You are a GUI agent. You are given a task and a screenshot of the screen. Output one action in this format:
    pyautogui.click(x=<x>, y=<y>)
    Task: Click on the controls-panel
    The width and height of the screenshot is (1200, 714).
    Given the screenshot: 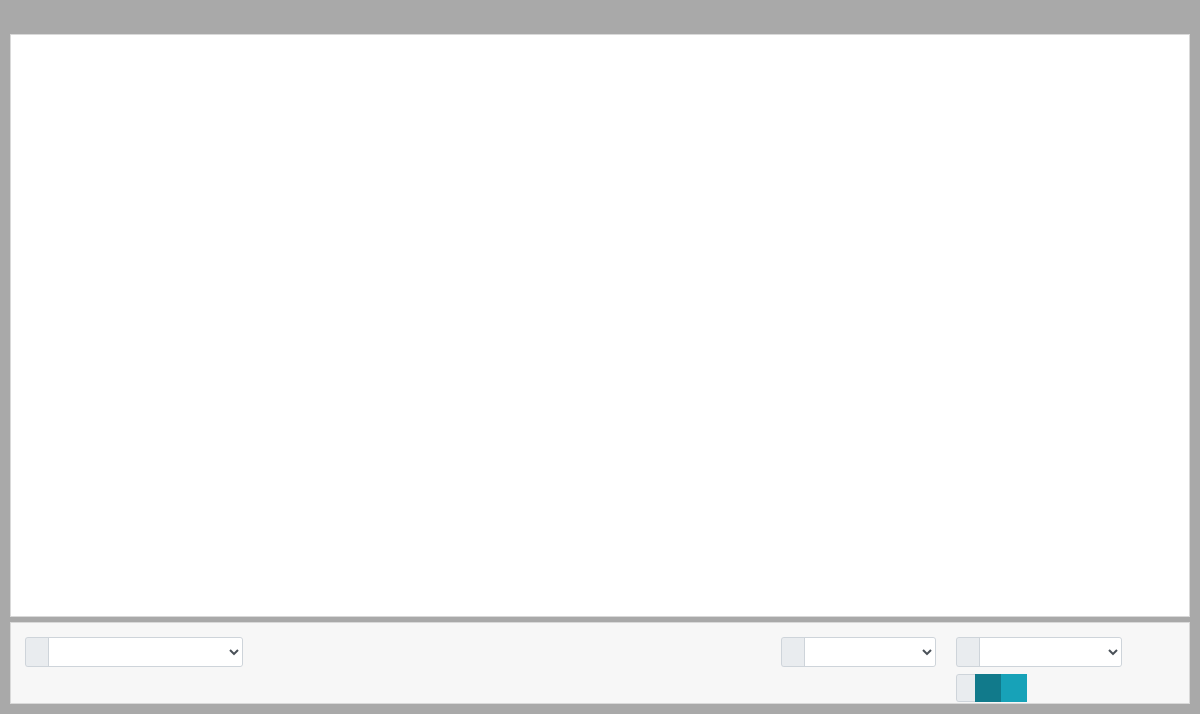 What is the action you would take?
    pyautogui.click(x=600, y=663)
    